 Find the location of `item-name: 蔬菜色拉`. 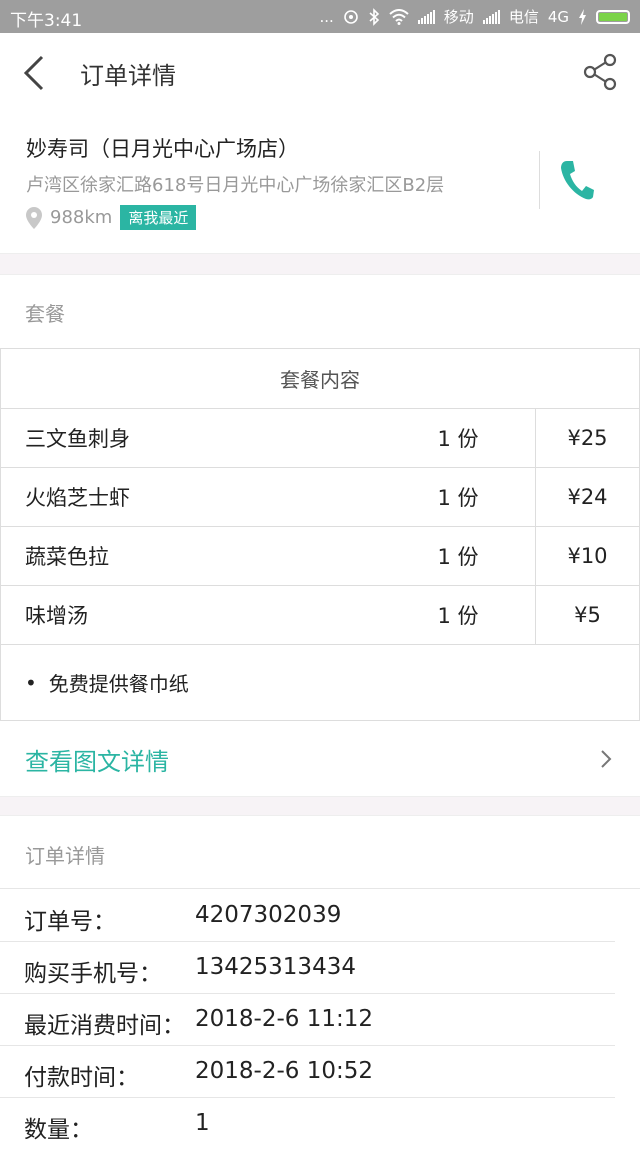

item-name: 蔬菜色拉 is located at coordinates (67, 557).